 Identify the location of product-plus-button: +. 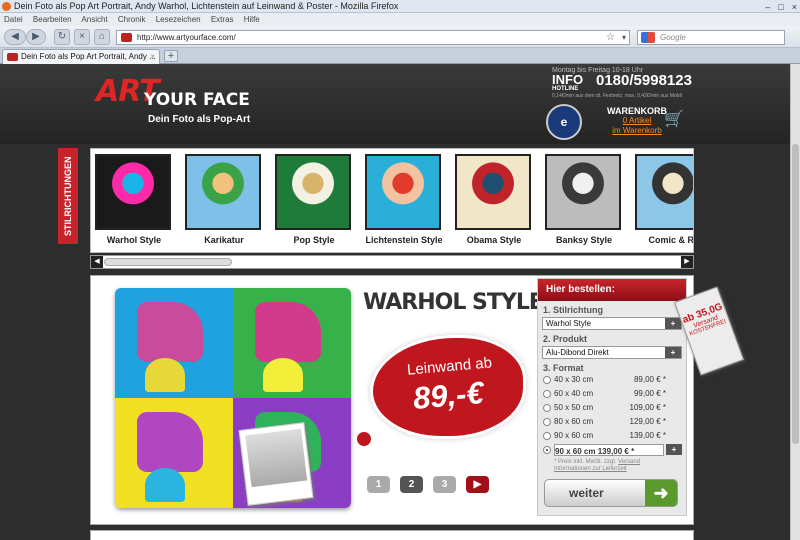
(673, 352).